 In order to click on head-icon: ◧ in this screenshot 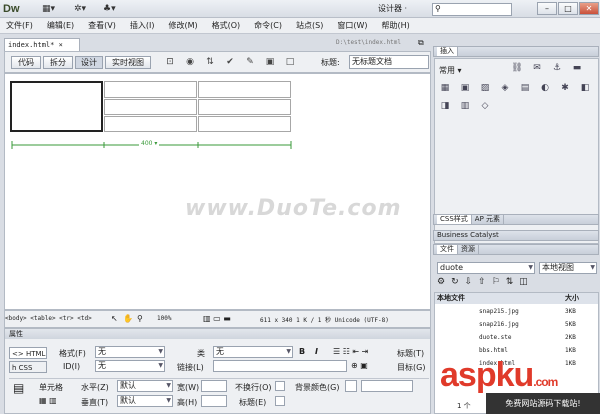, I will do `click(585, 88)`.